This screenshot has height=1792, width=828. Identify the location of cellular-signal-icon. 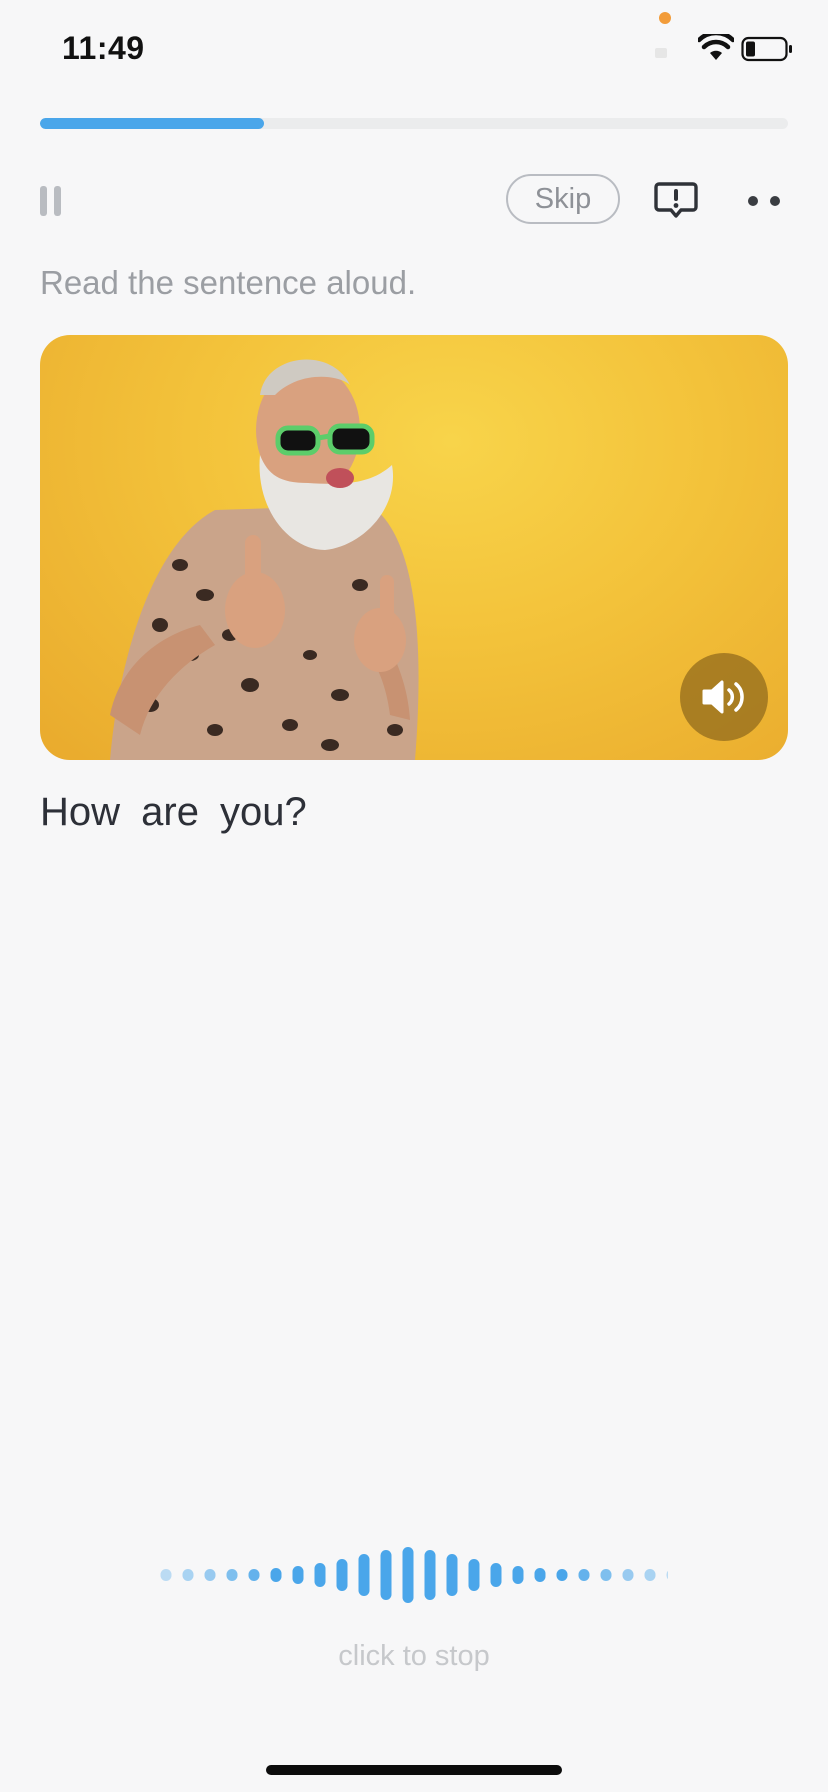
(661, 53).